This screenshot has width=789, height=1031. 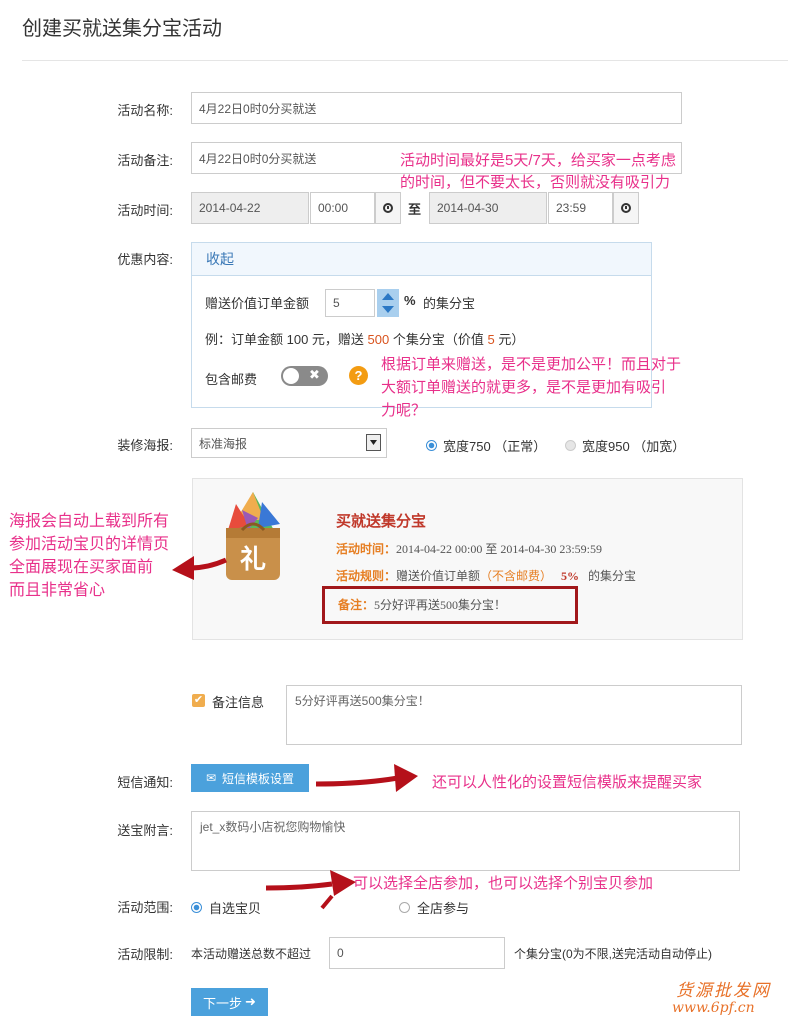 What do you see at coordinates (251, 954) in the screenshot?
I see `limit-prefix: 本活动赠送总数不超过` at bounding box center [251, 954].